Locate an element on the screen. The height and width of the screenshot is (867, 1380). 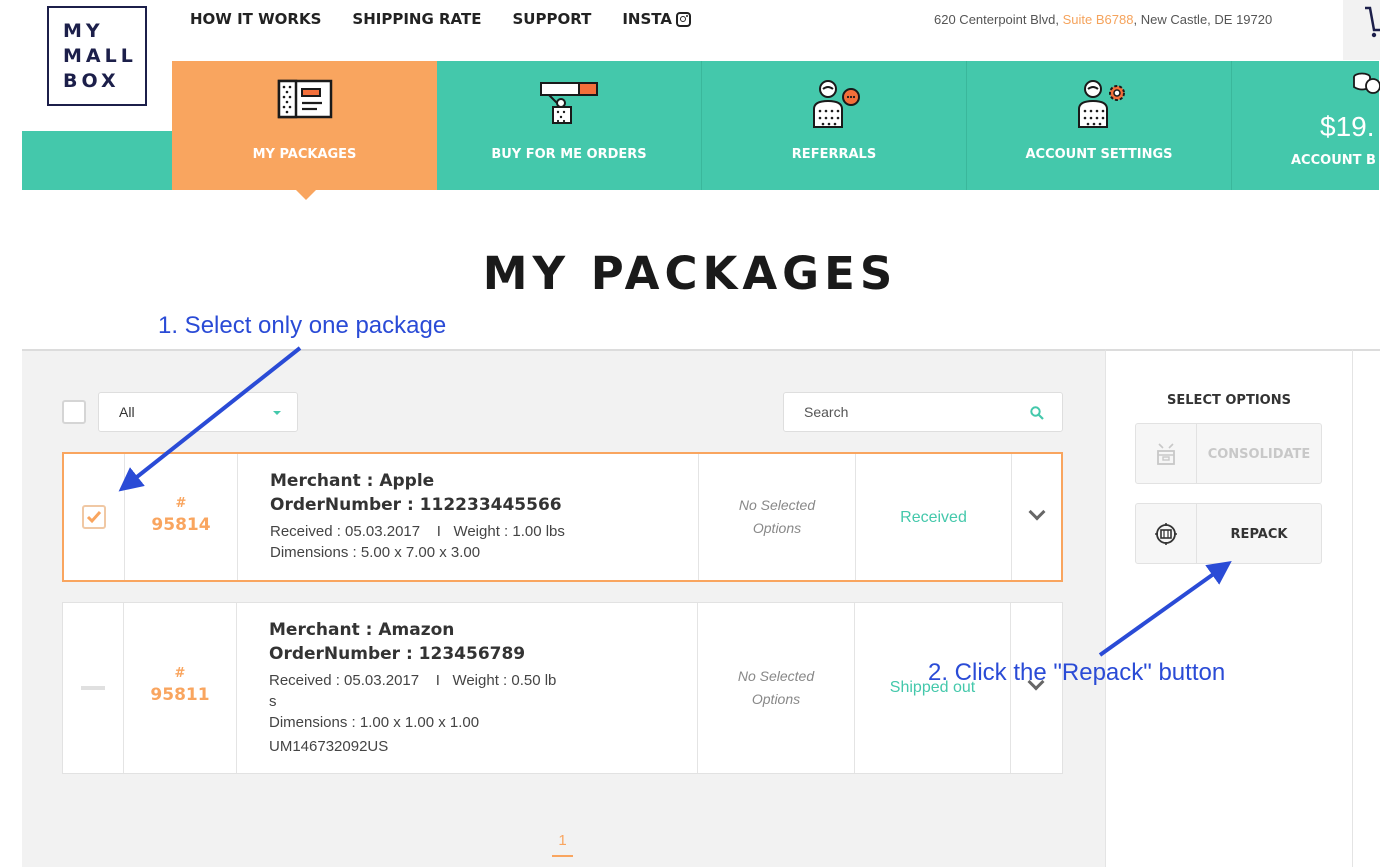
nav-support: SUPPORT is located at coordinates (551, 19).